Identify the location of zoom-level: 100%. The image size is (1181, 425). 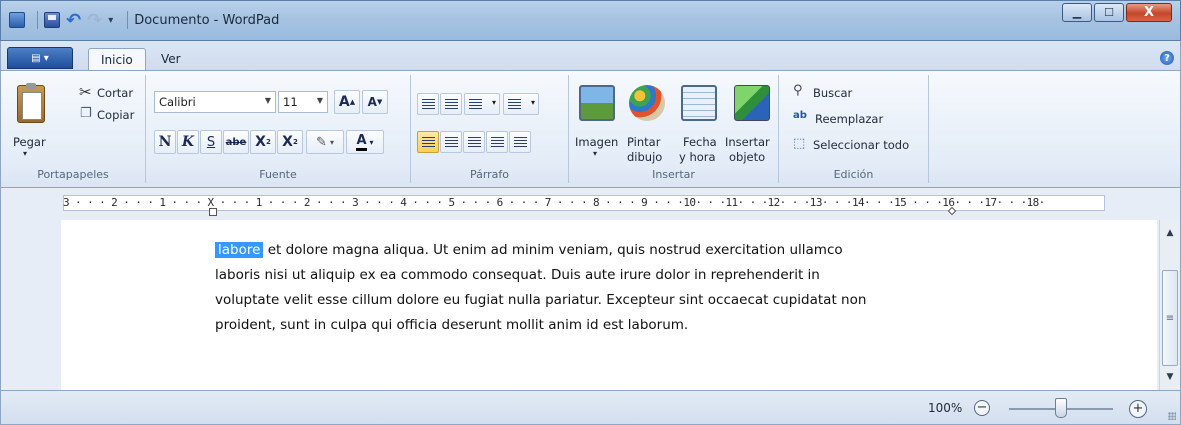
(945, 408).